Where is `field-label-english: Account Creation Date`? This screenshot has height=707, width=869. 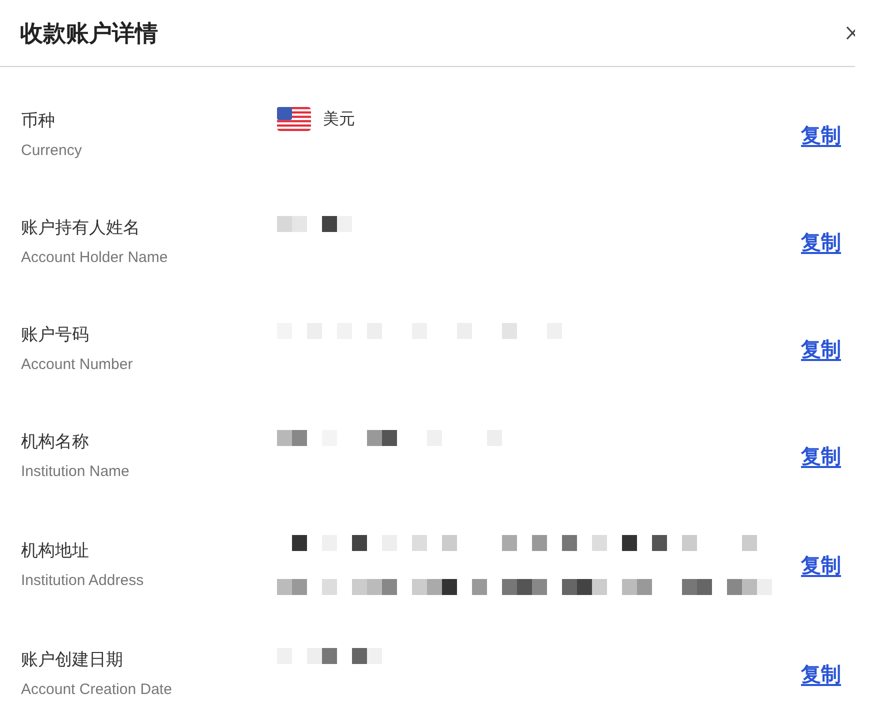
field-label-english: Account Creation Date is located at coordinates (97, 689).